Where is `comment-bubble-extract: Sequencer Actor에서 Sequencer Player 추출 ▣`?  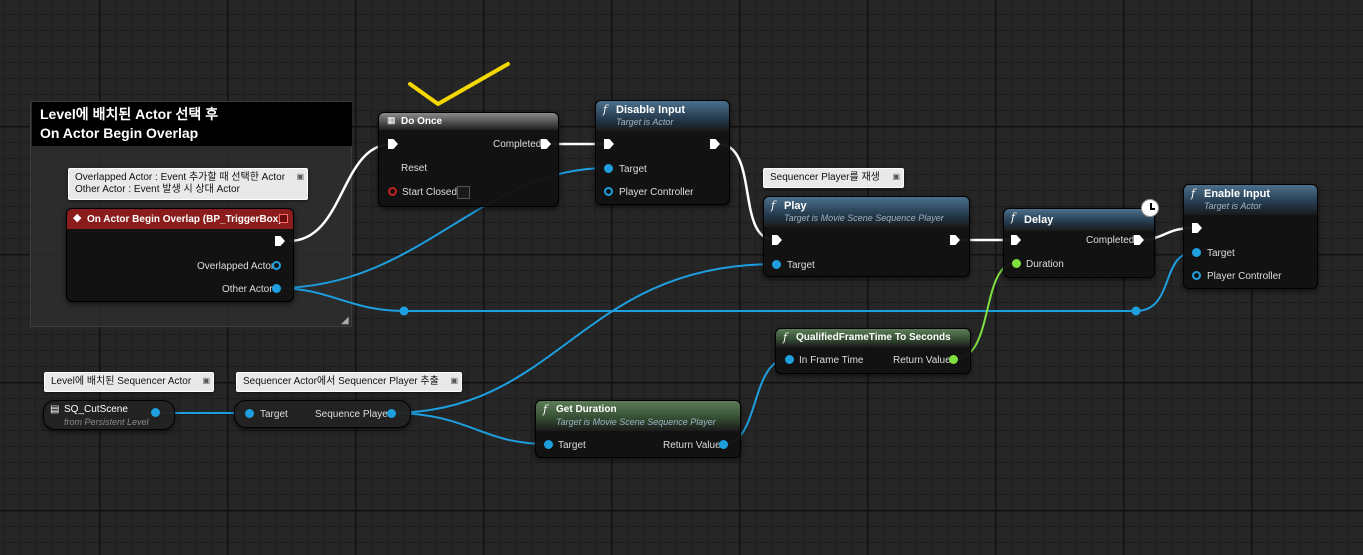
comment-bubble-extract: Sequencer Actor에서 Sequencer Player 추출 ▣ is located at coordinates (349, 382).